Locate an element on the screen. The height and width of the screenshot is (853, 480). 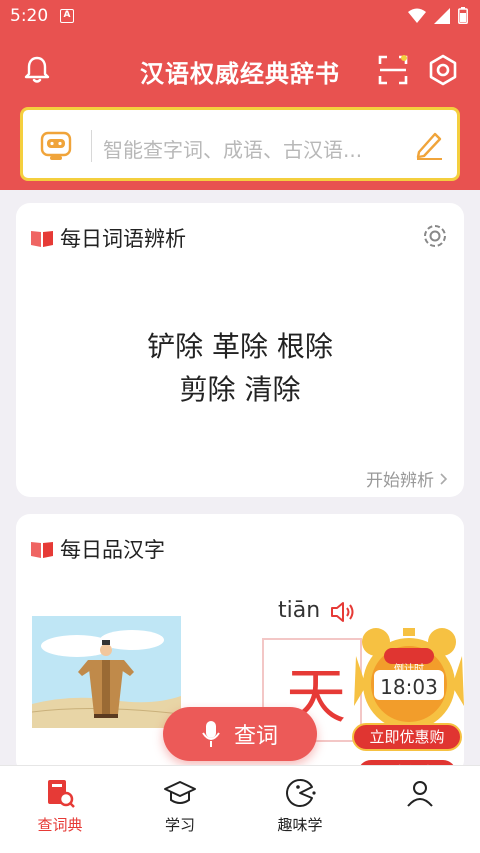
graduation-cap-icon is located at coordinates (180, 792).